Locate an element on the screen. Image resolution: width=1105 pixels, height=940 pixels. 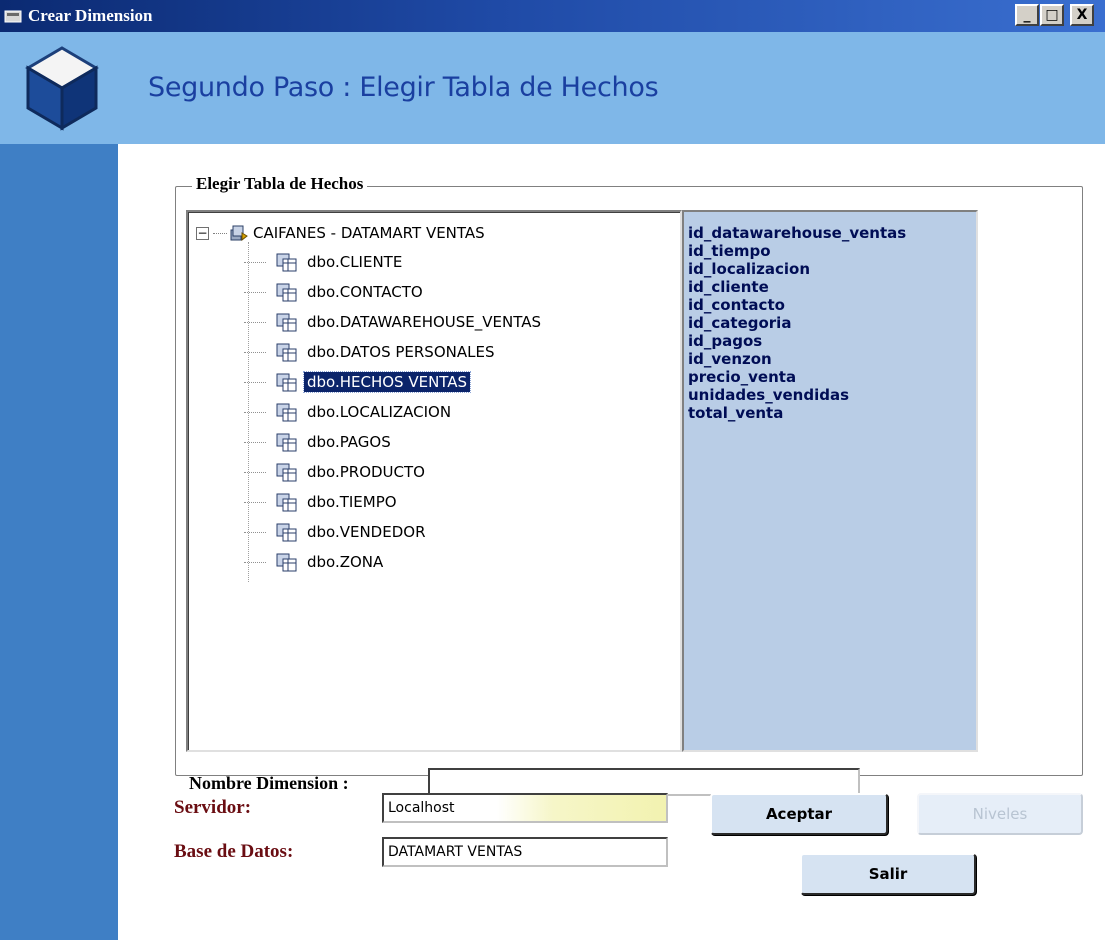
column-item: id_contacto is located at coordinates (832, 305).